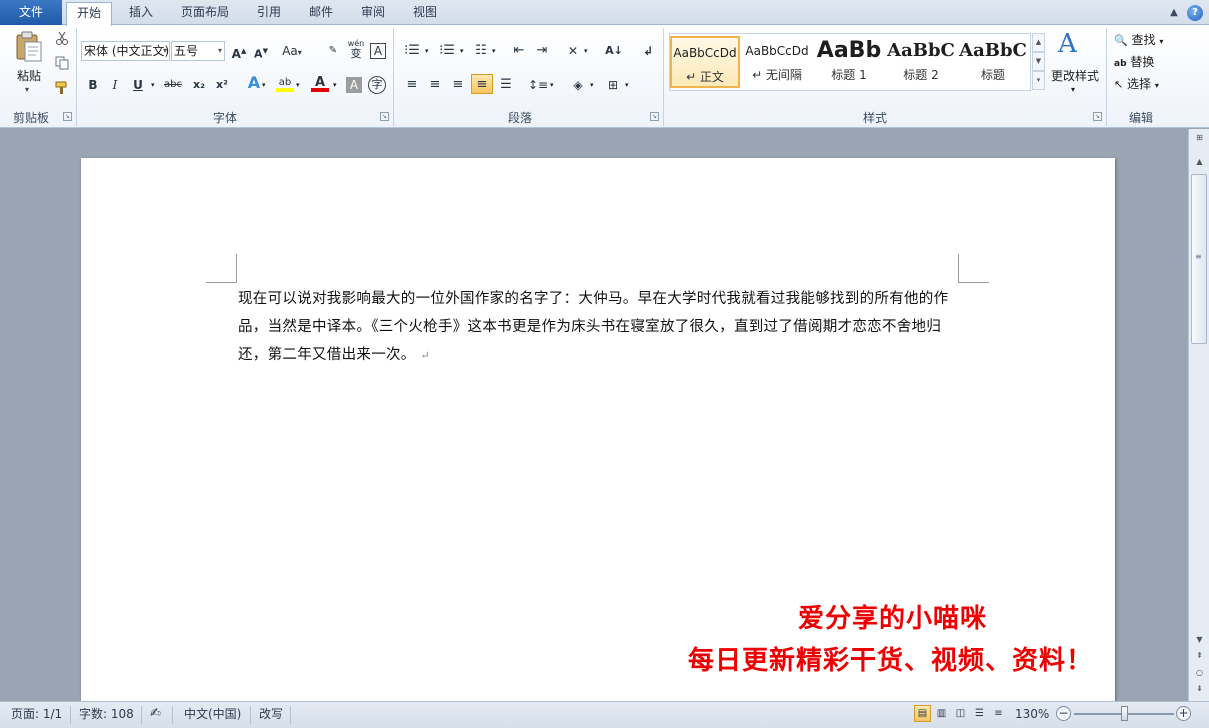 The image size is (1209, 728). I want to click on find-button: 🔍 查找 ▾, so click(1138, 39).